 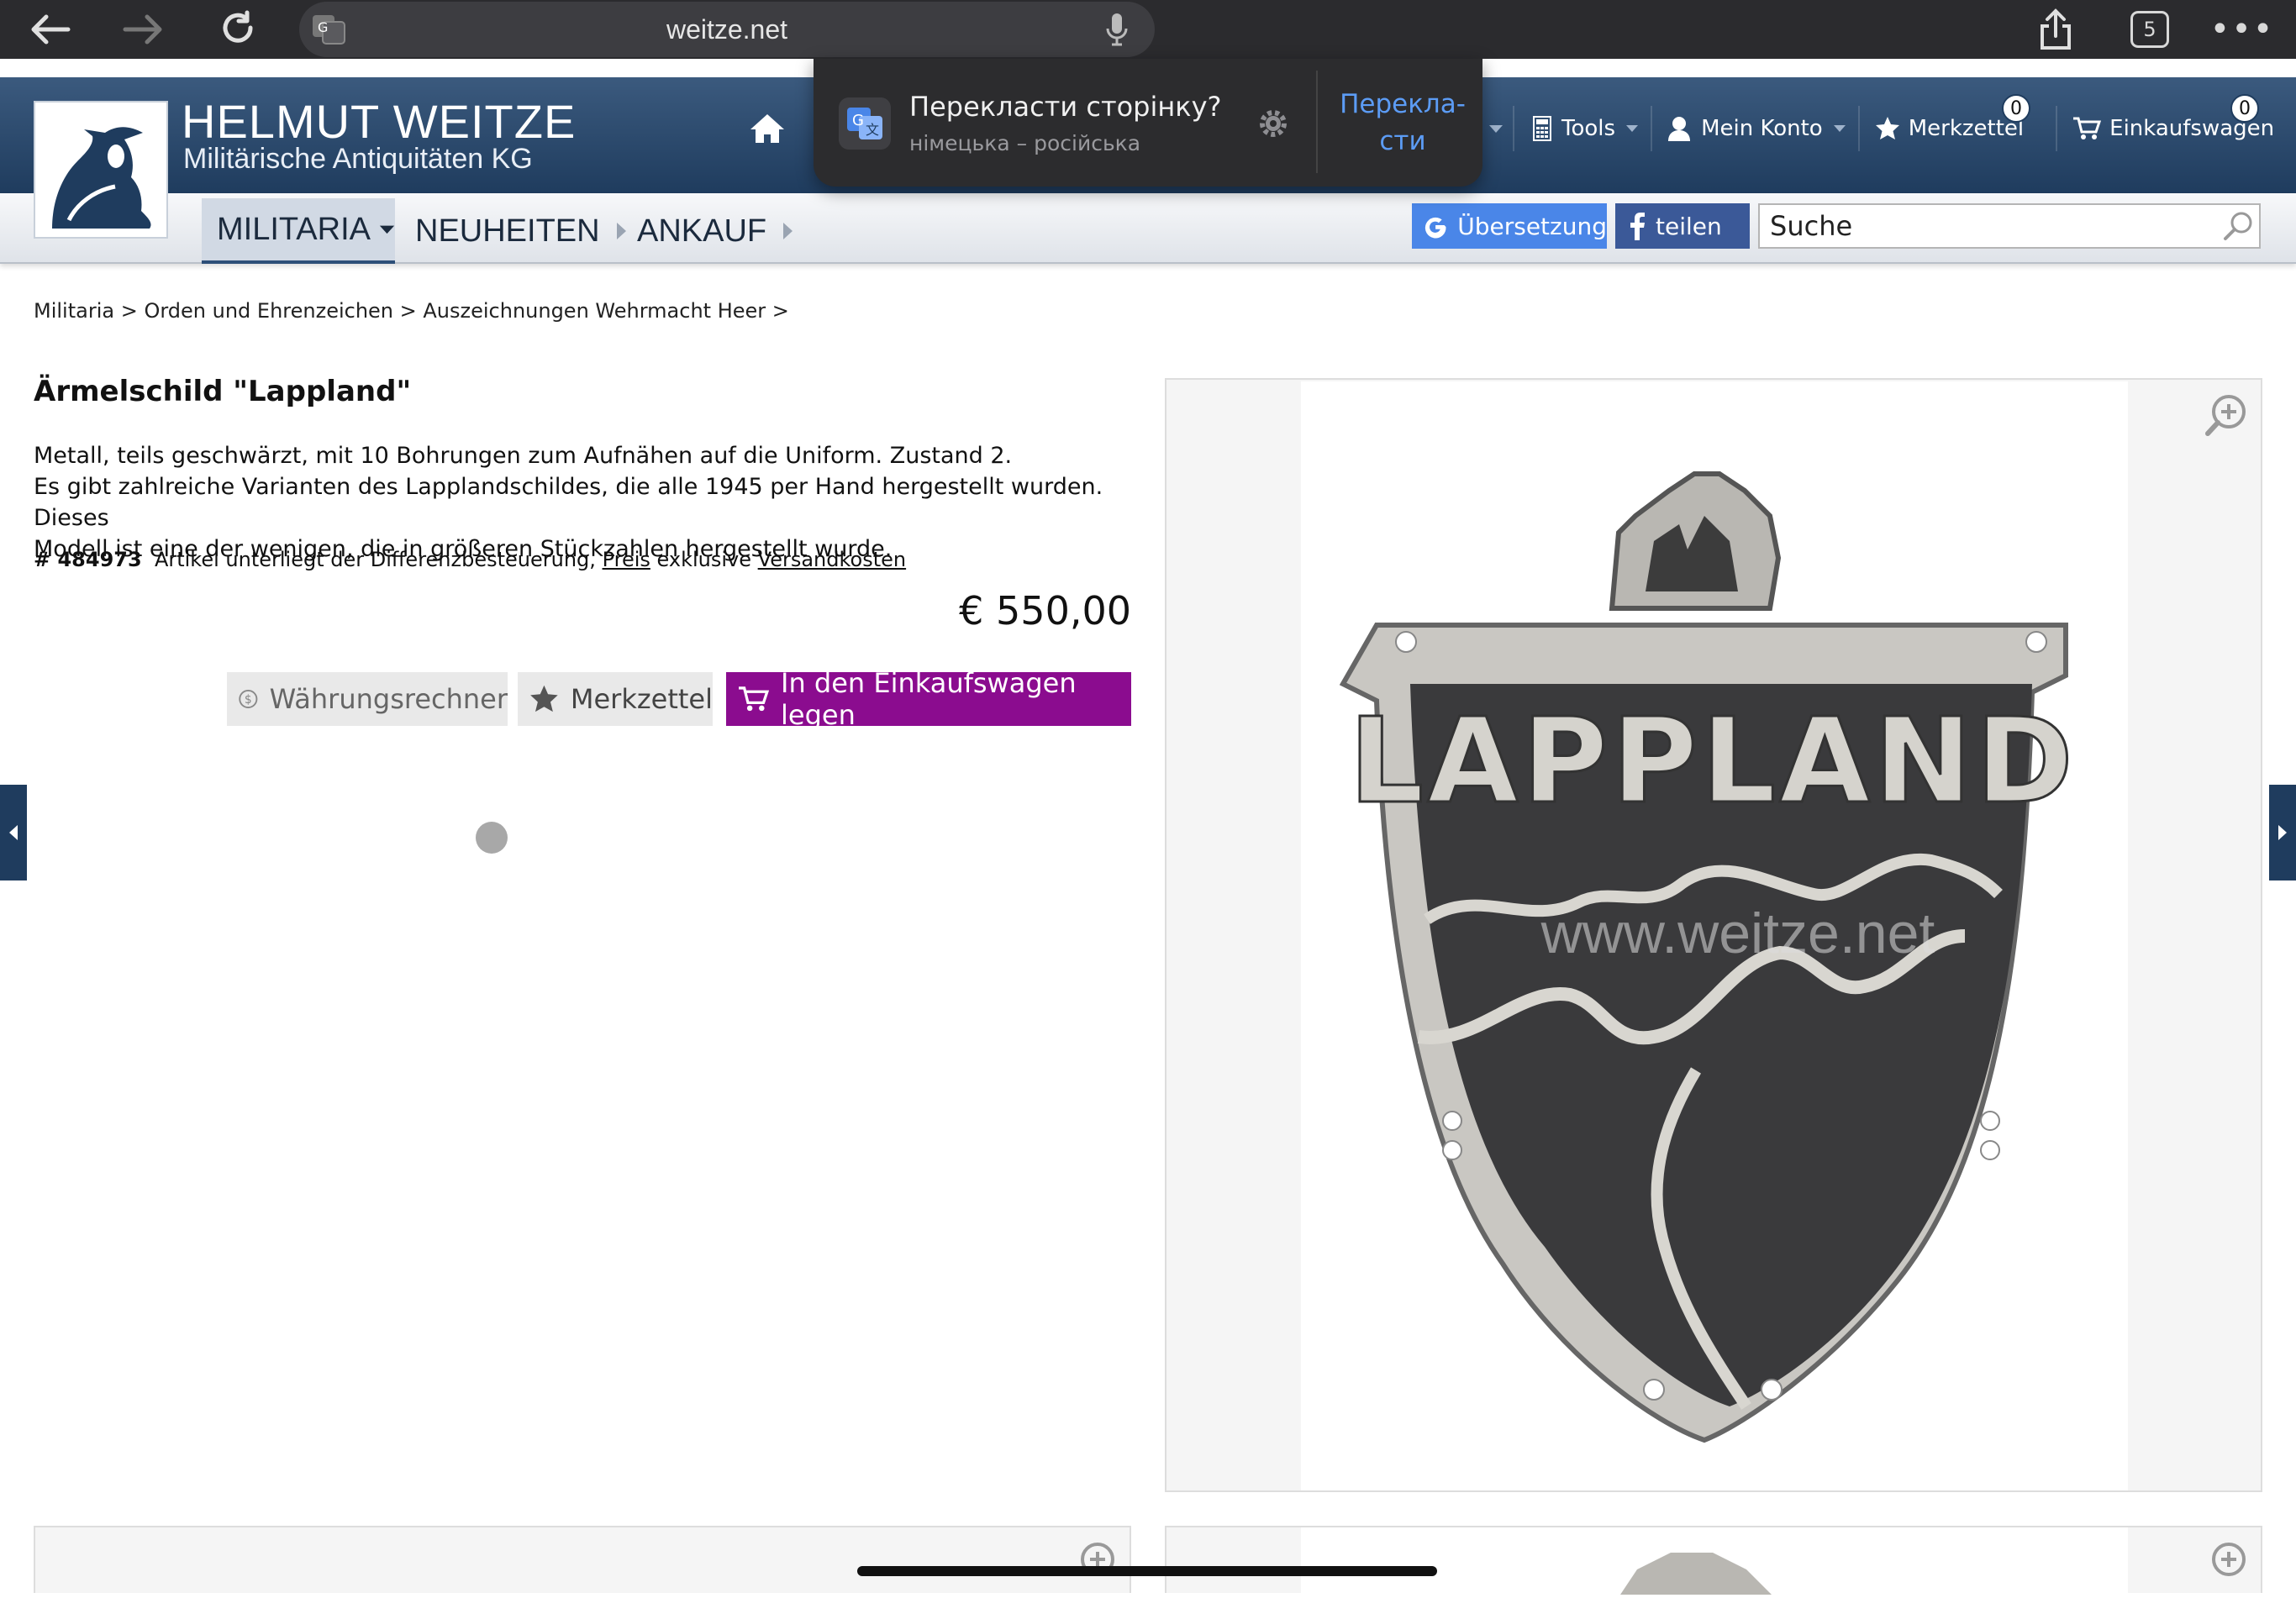 What do you see at coordinates (1147, 1571) in the screenshot?
I see `home-indicator` at bounding box center [1147, 1571].